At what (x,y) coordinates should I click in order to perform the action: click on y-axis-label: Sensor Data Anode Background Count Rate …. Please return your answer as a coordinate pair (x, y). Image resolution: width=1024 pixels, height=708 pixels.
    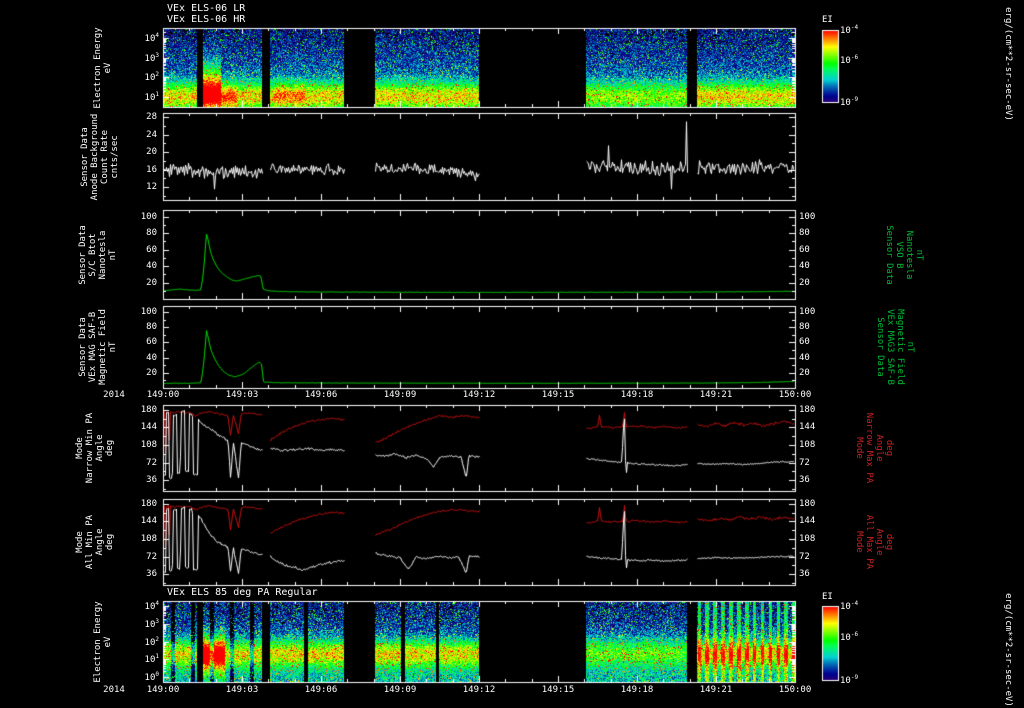
    Looking at the image, I should click on (100, 156).